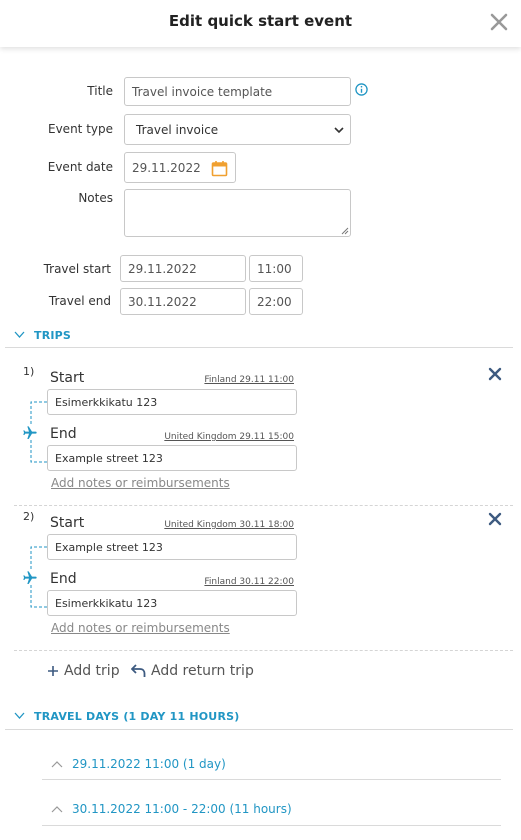 The height and width of the screenshot is (840, 521). I want to click on event-type-label: Event type, so click(80, 129).